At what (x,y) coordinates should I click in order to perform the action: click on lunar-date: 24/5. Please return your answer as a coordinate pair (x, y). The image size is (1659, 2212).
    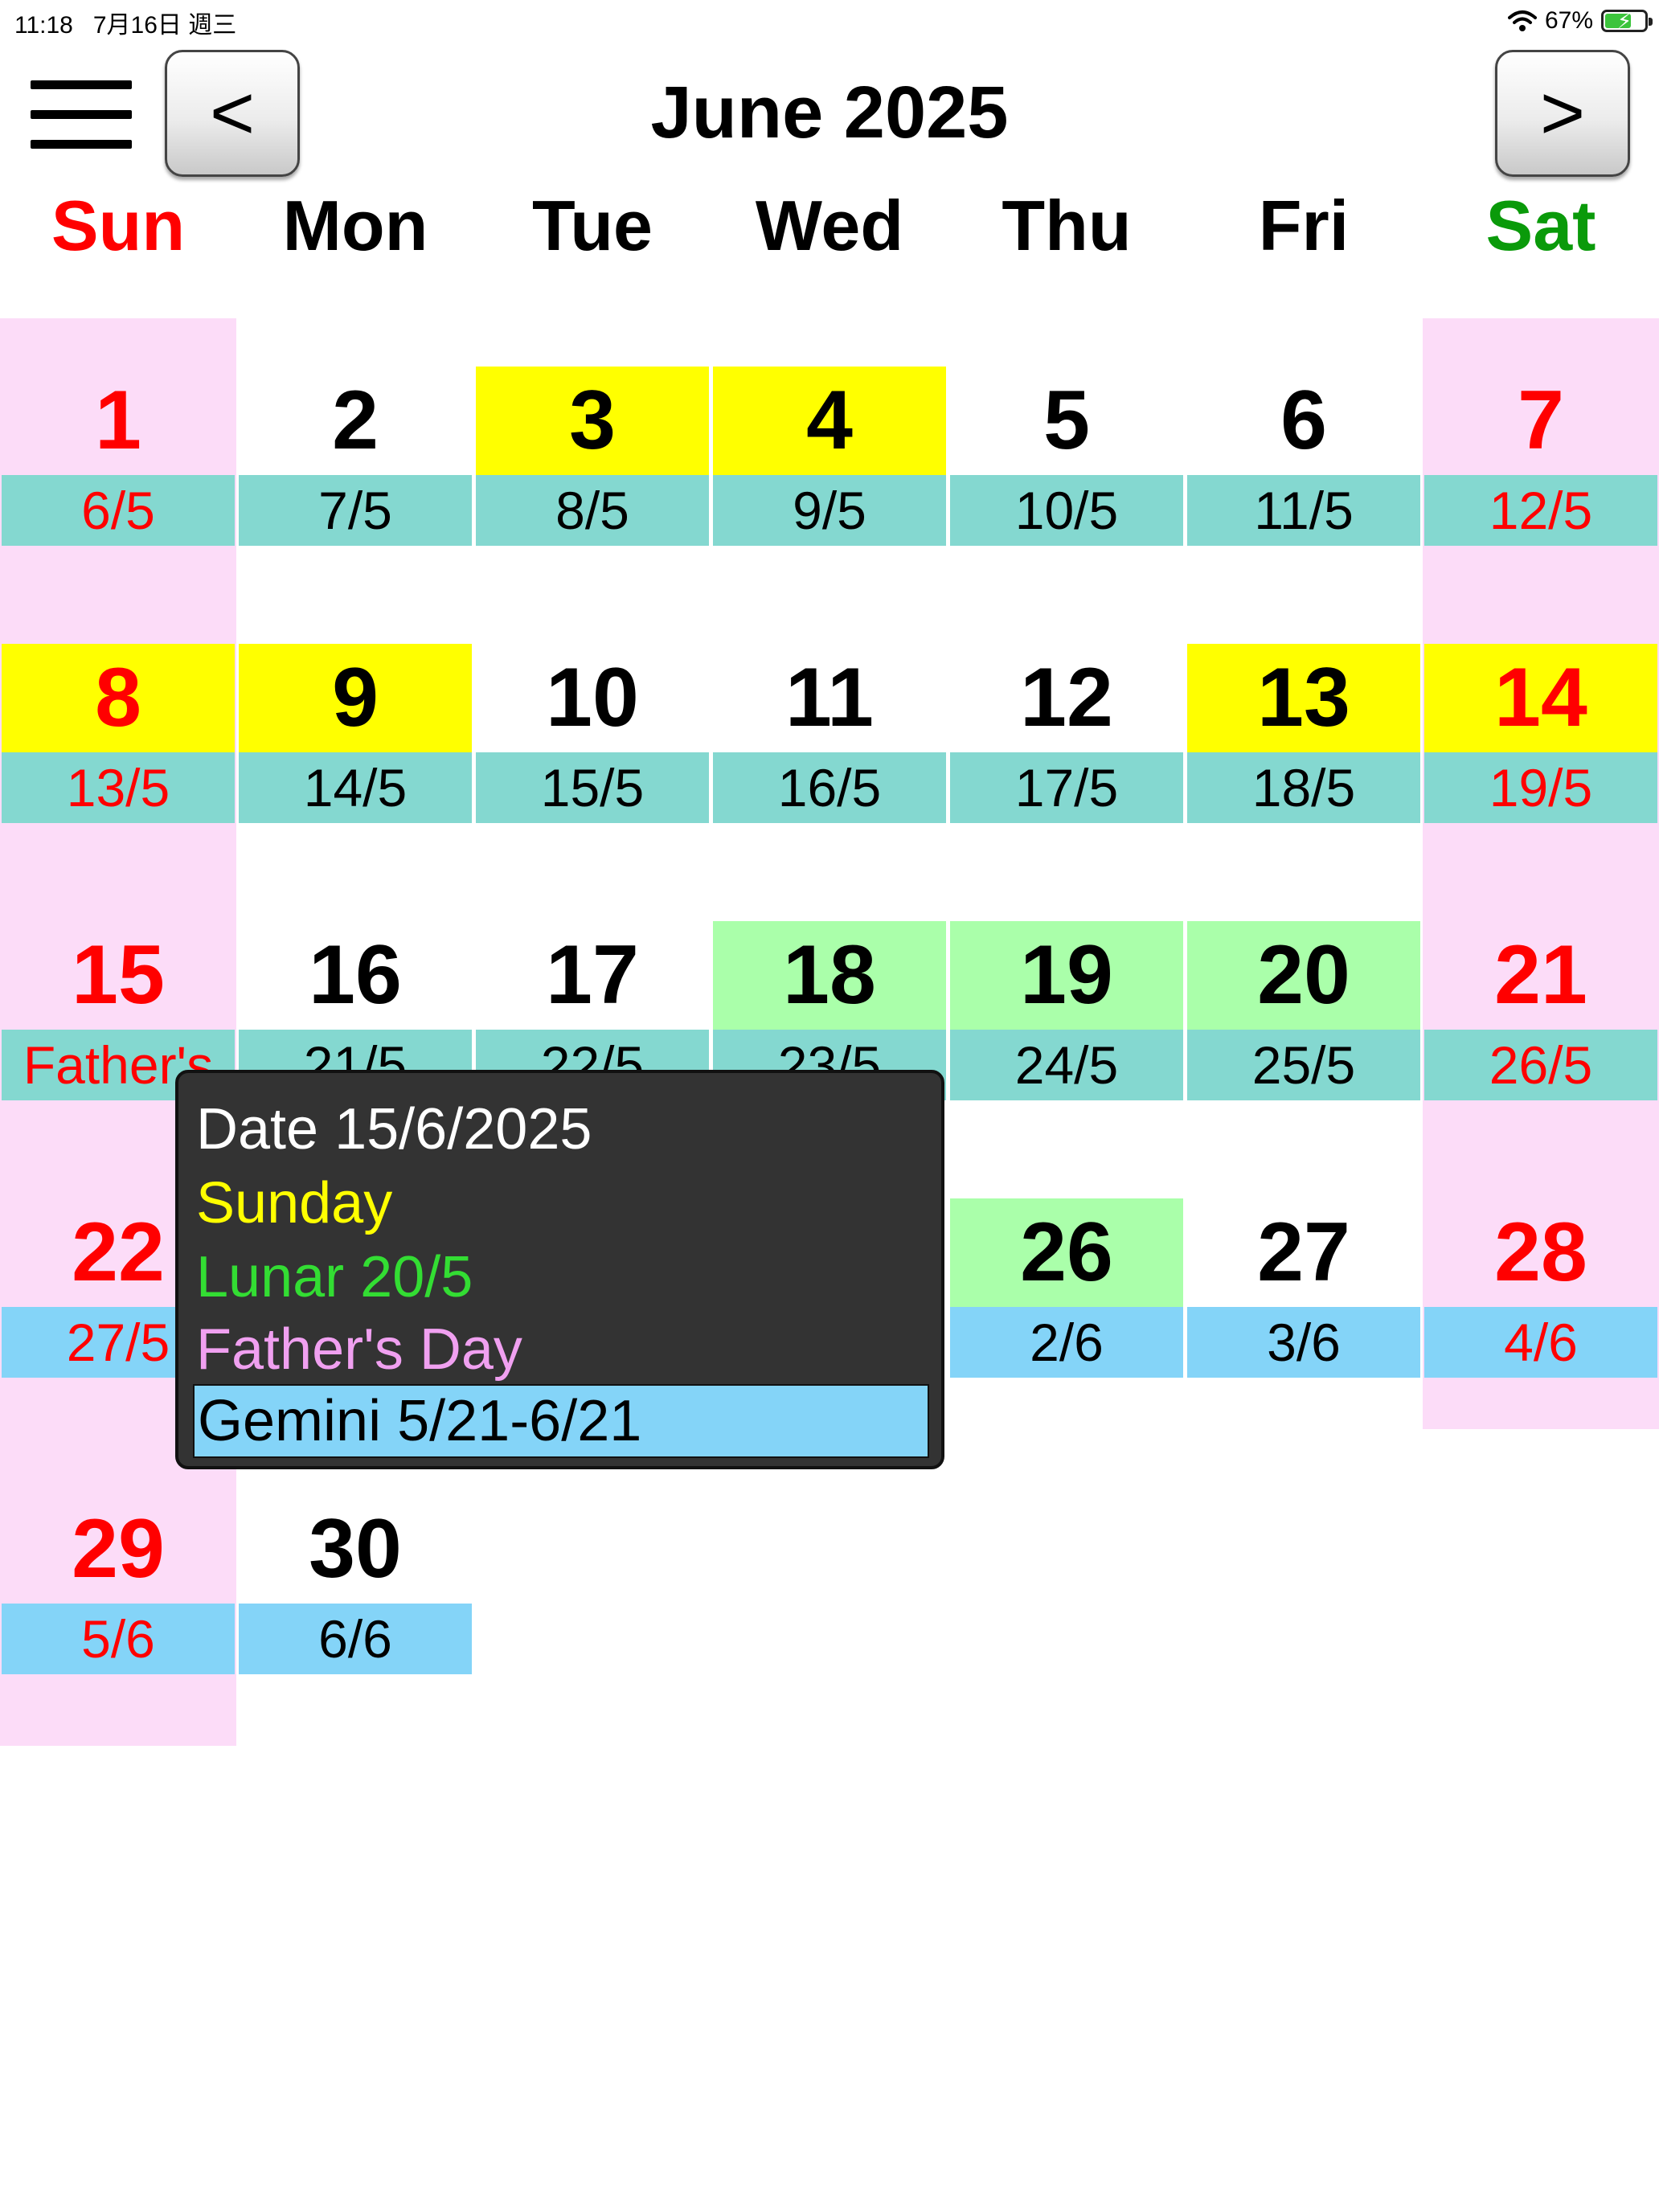
    Looking at the image, I should click on (1066, 1065).